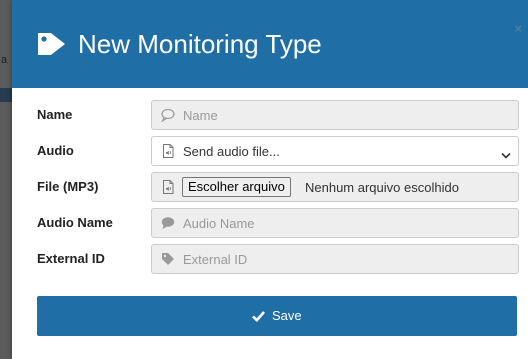 Image resolution: width=528 pixels, height=359 pixels. What do you see at coordinates (335, 259) in the screenshot?
I see `external-id-input: External ID` at bounding box center [335, 259].